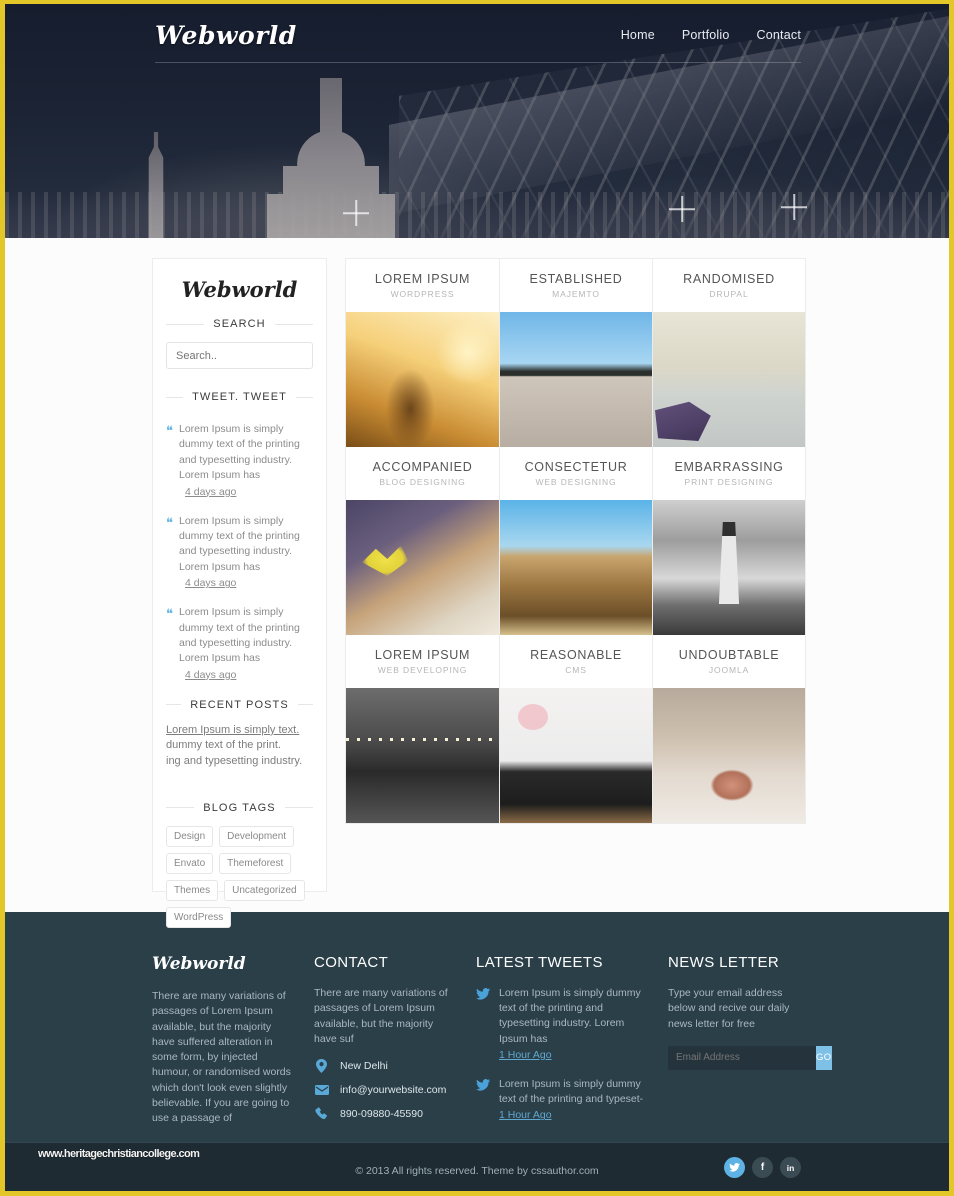 This screenshot has width=954, height=1196. What do you see at coordinates (257, 836) in the screenshot?
I see `tag-chip: Development` at bounding box center [257, 836].